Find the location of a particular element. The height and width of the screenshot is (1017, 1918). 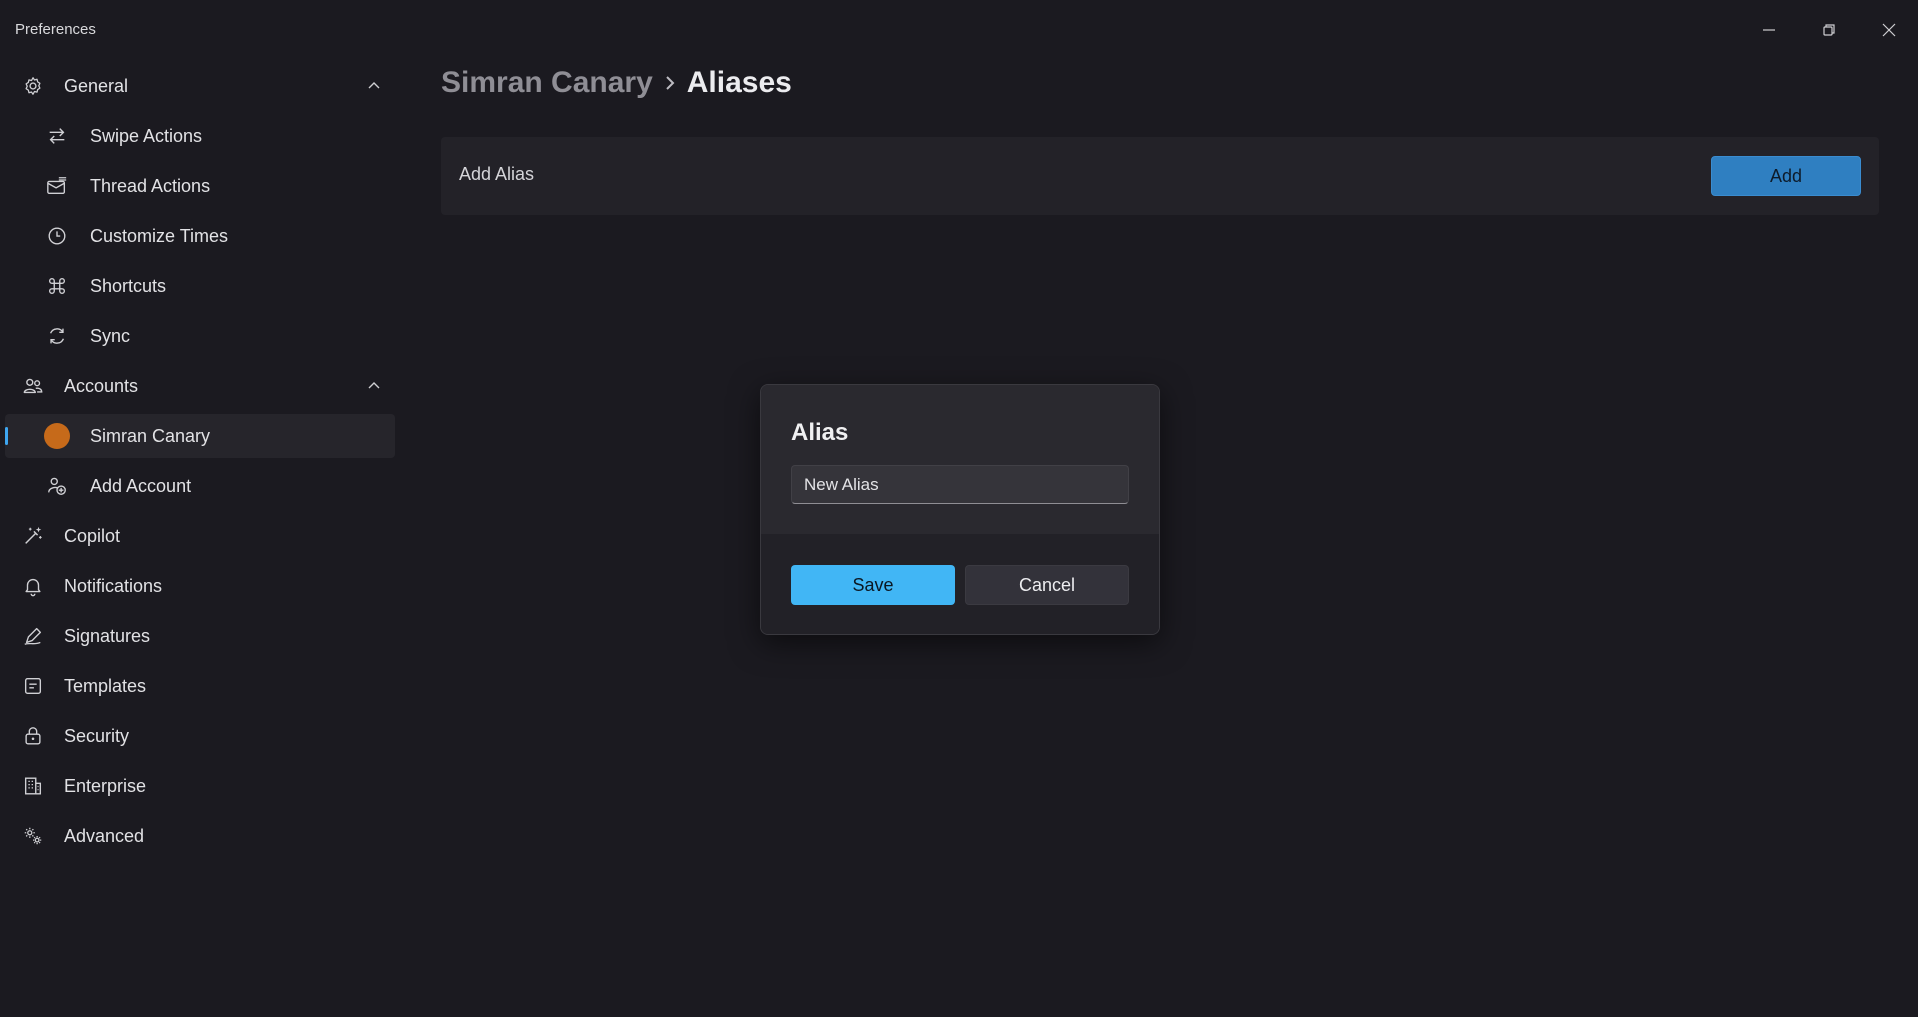

dialog-footer: Save Cancel is located at coordinates (960, 584).